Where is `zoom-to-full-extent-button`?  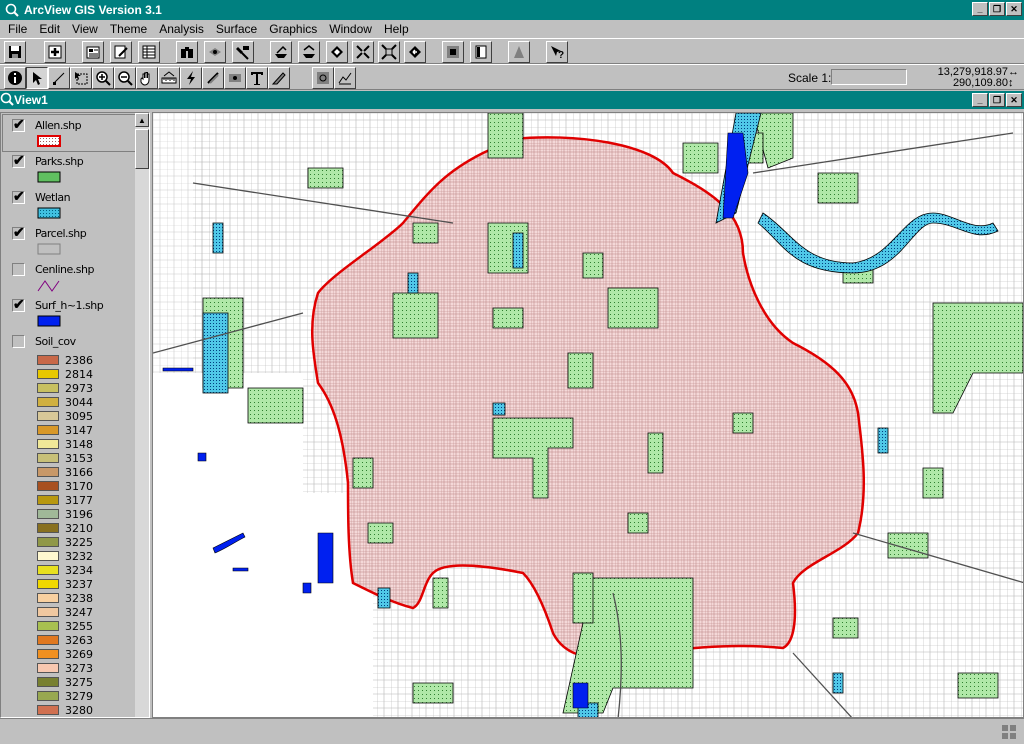 zoom-to-full-extent-button is located at coordinates (281, 52).